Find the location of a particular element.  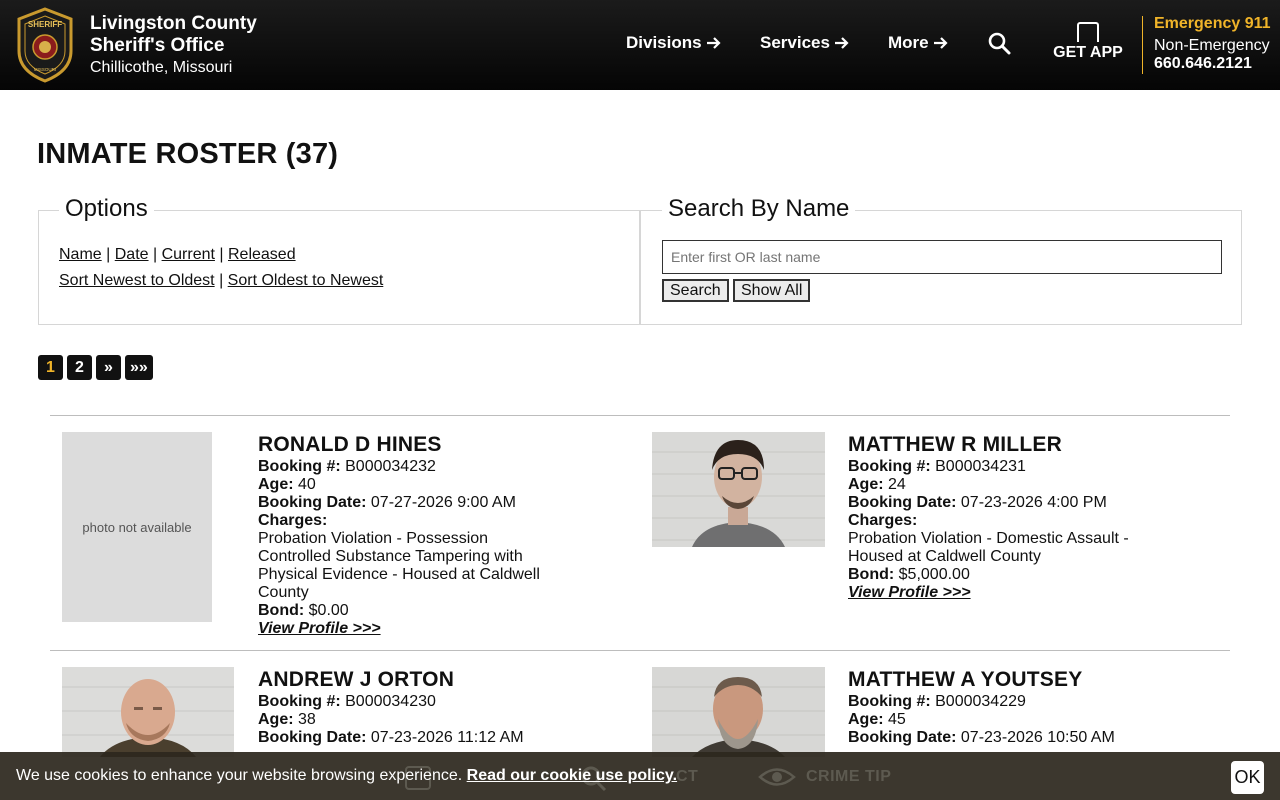

sort-newest-link: Sort Newest to Oldest is located at coordinates (137, 280).